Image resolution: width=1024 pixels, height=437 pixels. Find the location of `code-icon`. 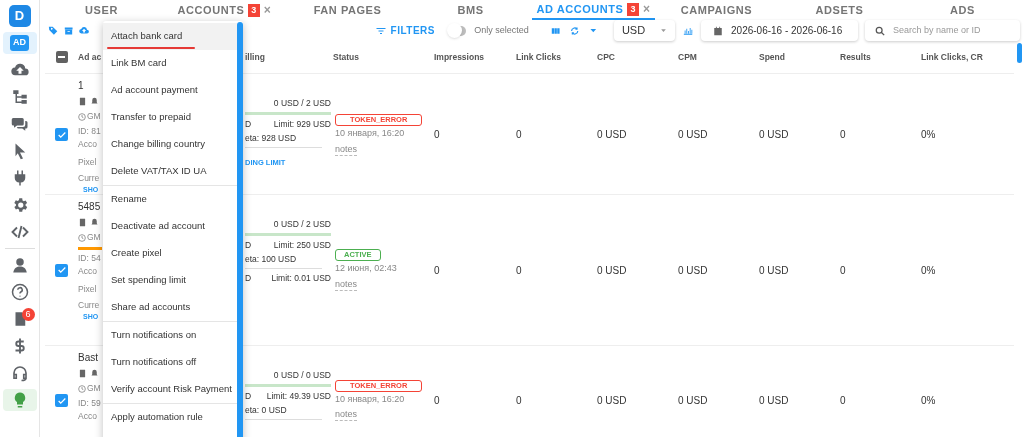

code-icon is located at coordinates (19, 232).